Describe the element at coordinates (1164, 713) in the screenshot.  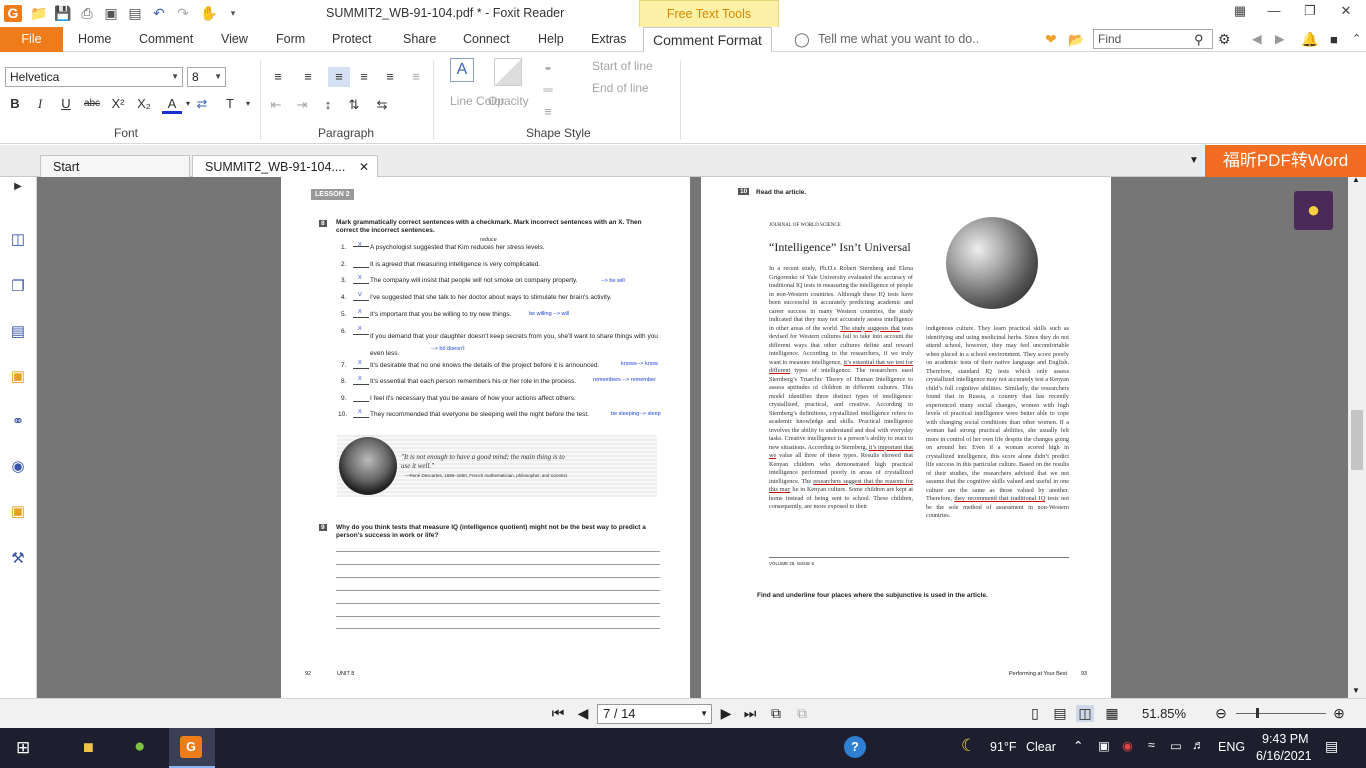
I see `zoom-level: 51.85%` at that location.